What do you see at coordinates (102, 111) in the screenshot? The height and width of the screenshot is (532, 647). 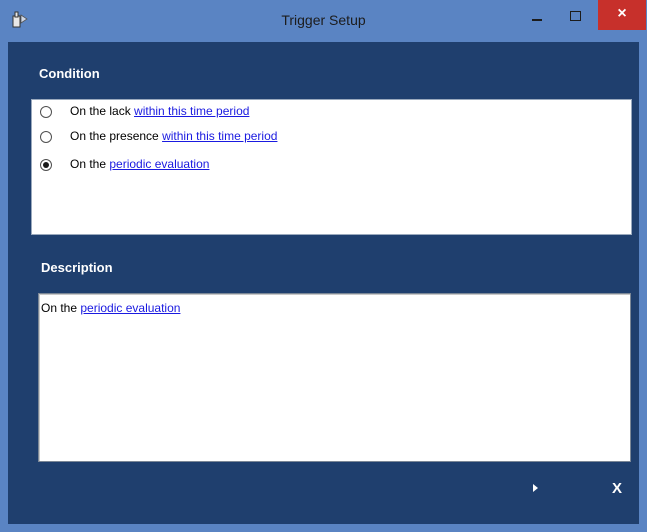 I see `option-lack-prefix: On the lack` at bounding box center [102, 111].